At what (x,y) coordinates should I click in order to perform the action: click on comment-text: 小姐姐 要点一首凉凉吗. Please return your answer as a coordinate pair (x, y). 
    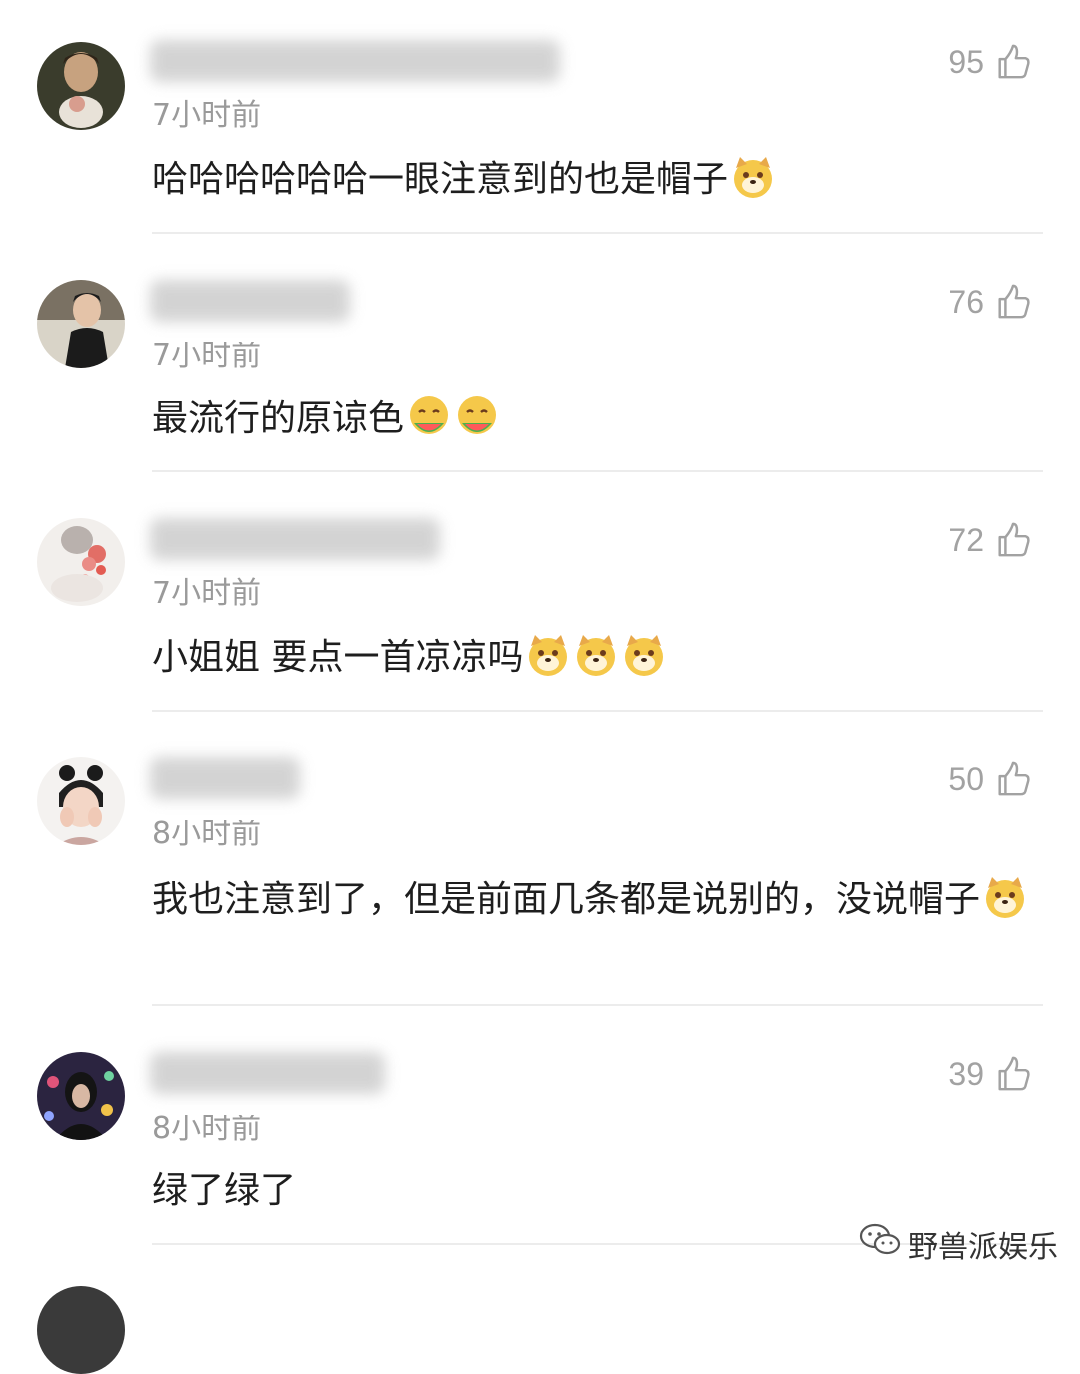
    Looking at the image, I should click on (592, 658).